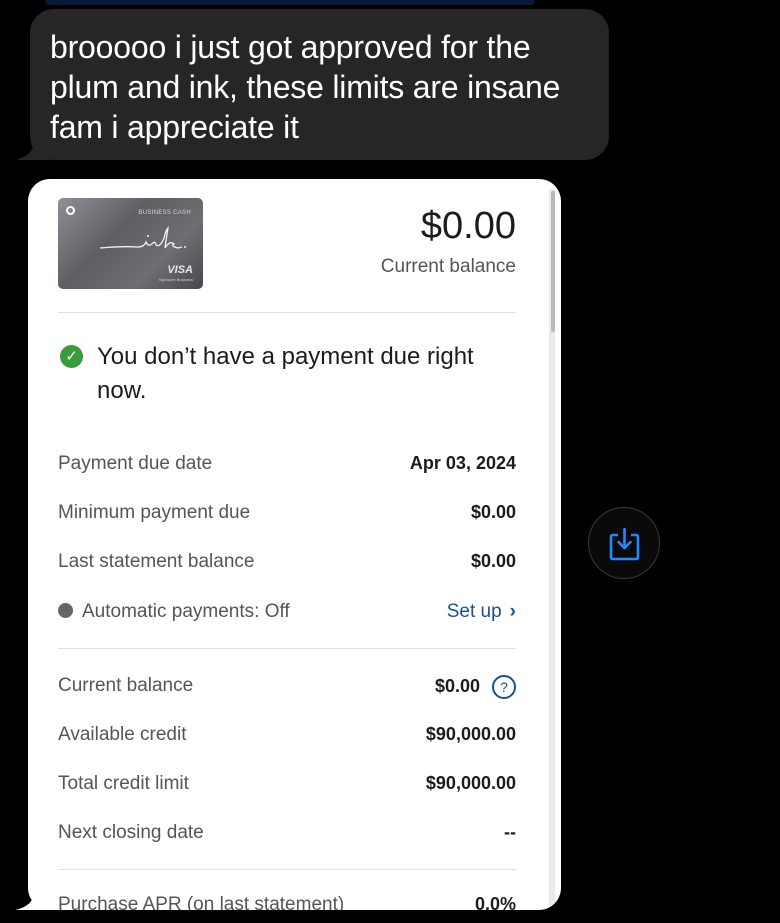  I want to click on save-download-icon, so click(624, 544).